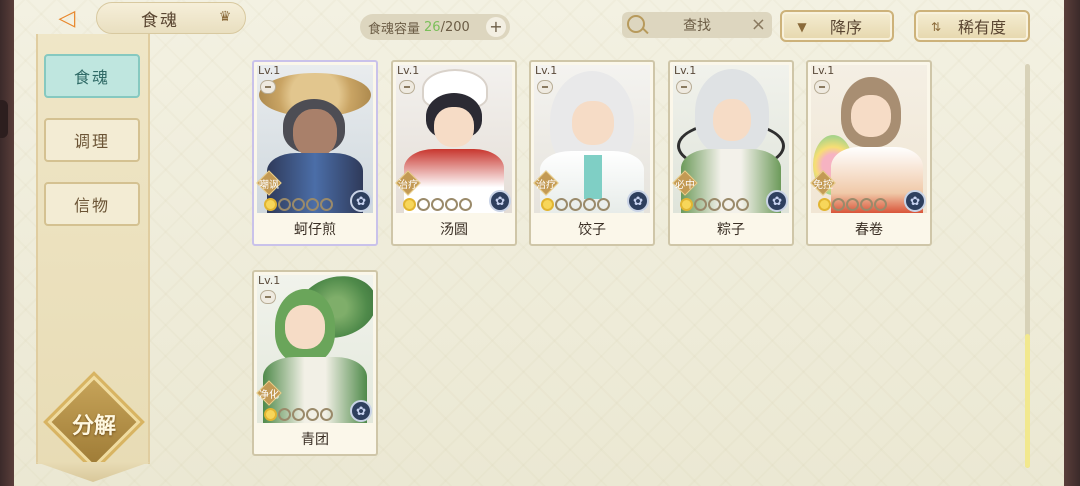  I want to click on page-title: 食魂, so click(160, 20).